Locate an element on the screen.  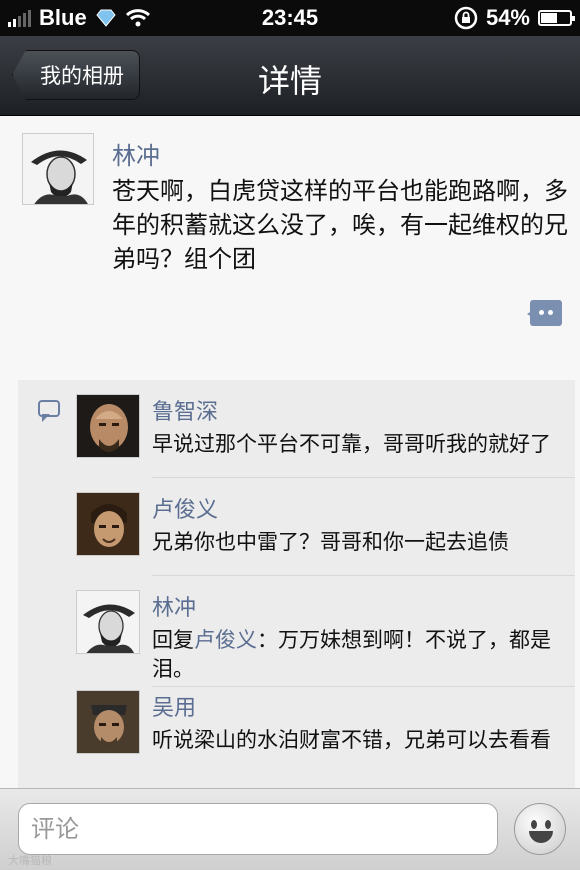
reply-prefix: 回复 is located at coordinates (173, 640).